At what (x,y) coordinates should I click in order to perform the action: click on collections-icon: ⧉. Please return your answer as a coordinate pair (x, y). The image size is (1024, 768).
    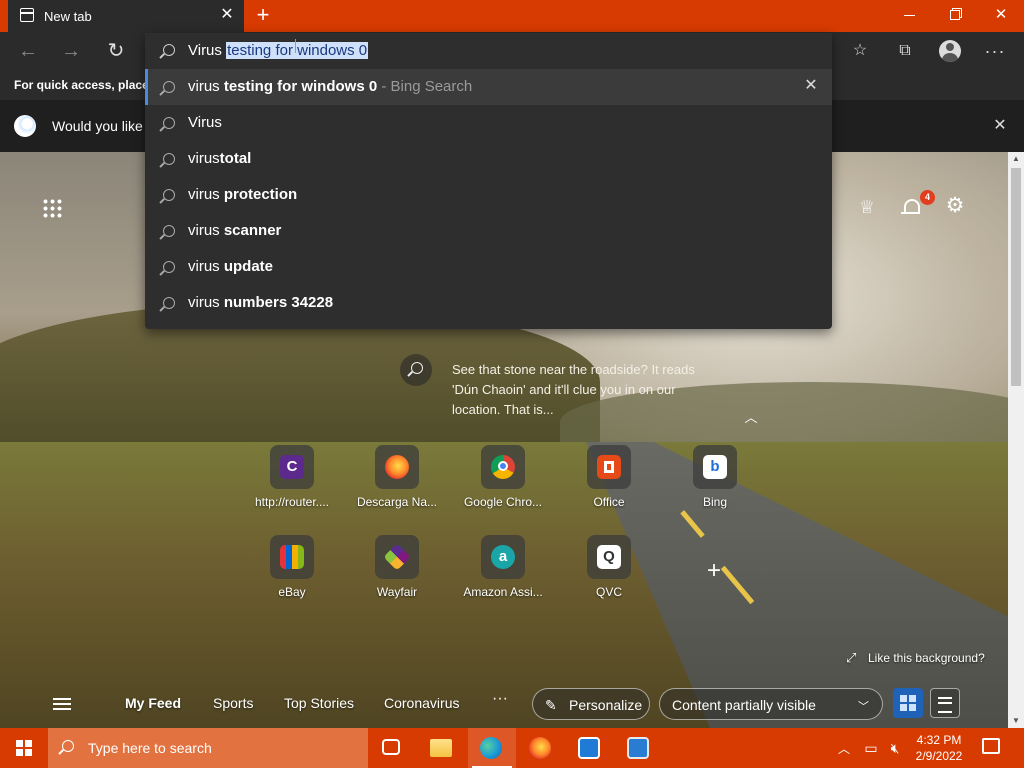
    Looking at the image, I should click on (905, 51).